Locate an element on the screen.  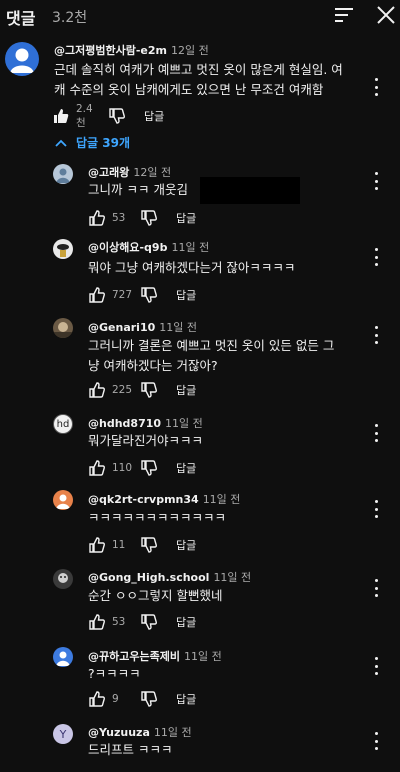
comment-author: @qk2rt-crvpmn34 is located at coordinates (143, 499).